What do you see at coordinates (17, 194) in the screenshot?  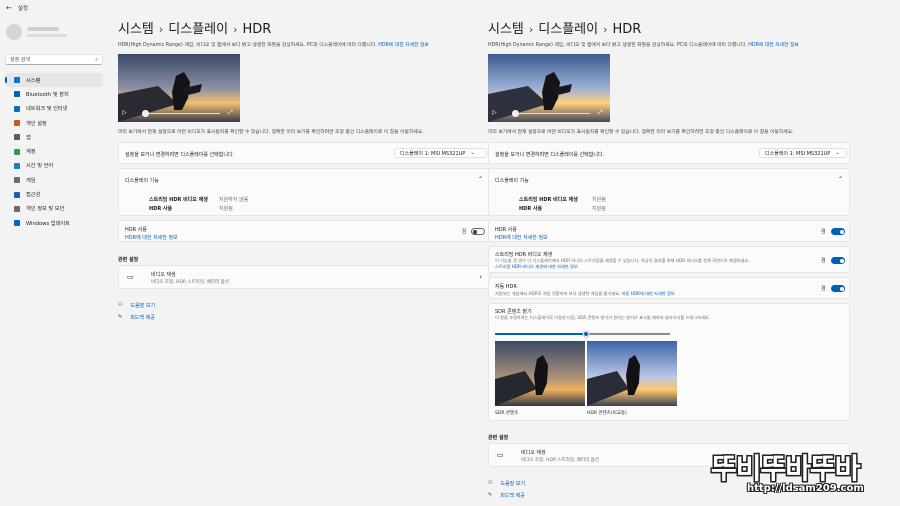 I see `accessibility-icon` at bounding box center [17, 194].